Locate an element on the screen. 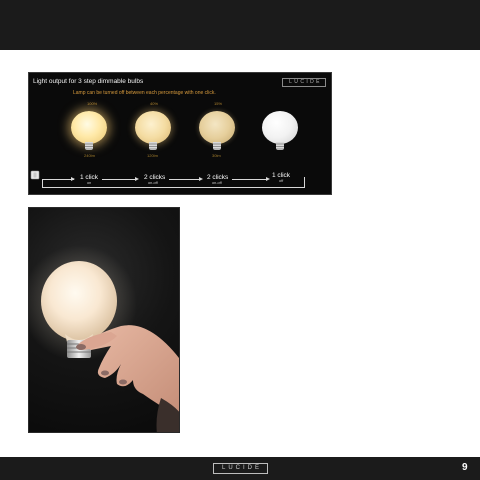 The height and width of the screenshot is (480, 480). step-2-action: on-off is located at coordinates (153, 183).